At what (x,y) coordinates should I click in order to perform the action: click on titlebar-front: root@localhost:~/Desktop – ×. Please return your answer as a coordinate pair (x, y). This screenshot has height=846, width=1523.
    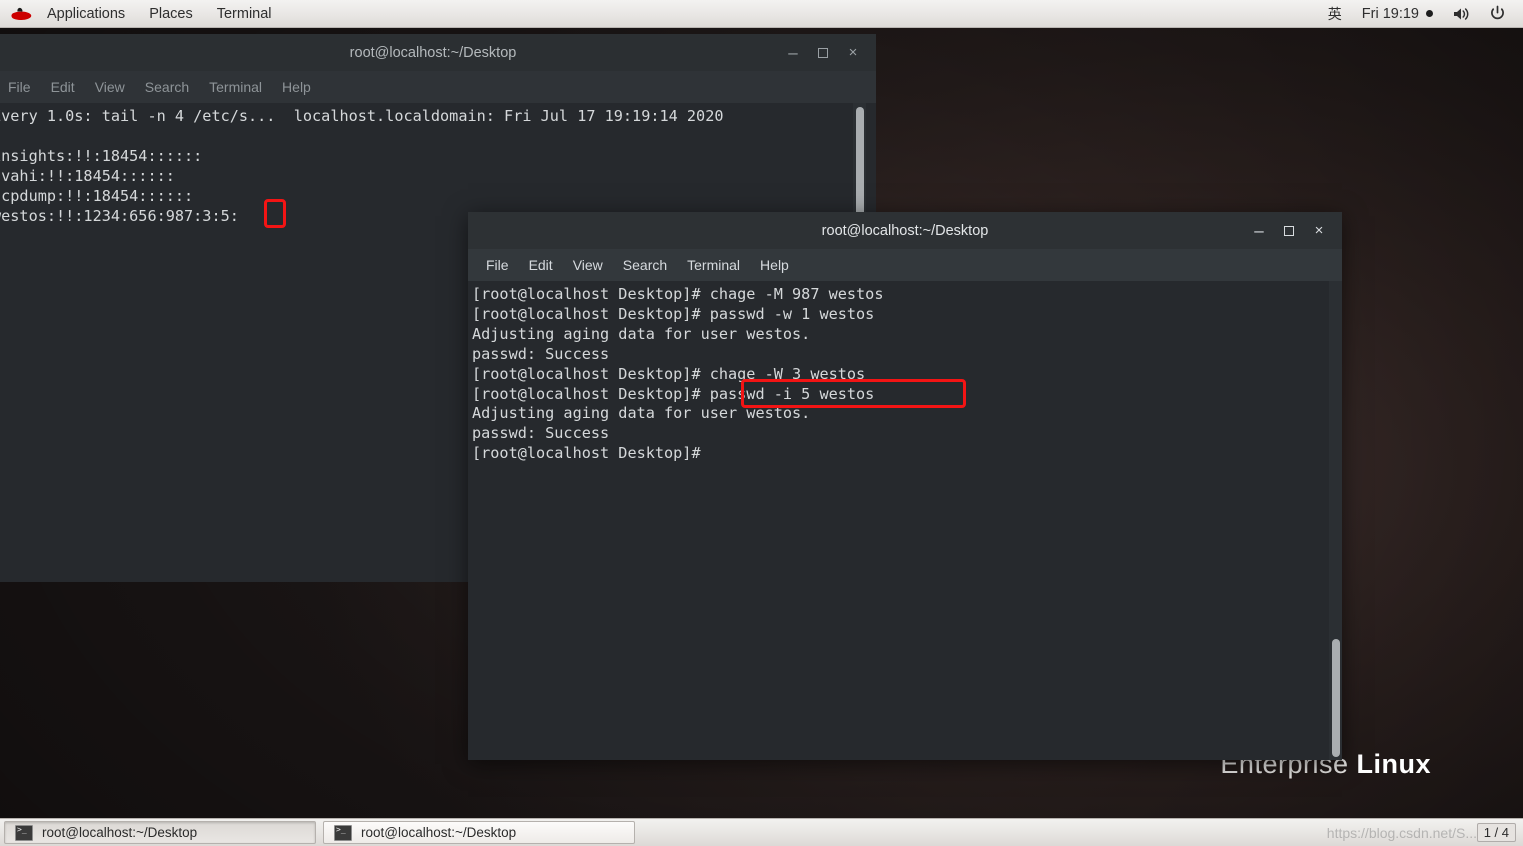
    Looking at the image, I should click on (905, 230).